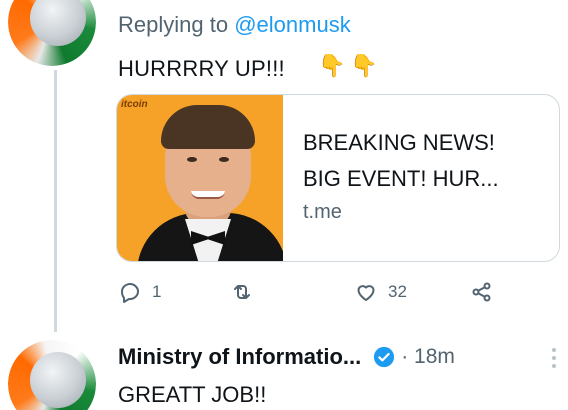  I want to click on retweet-icon, so click(242, 292).